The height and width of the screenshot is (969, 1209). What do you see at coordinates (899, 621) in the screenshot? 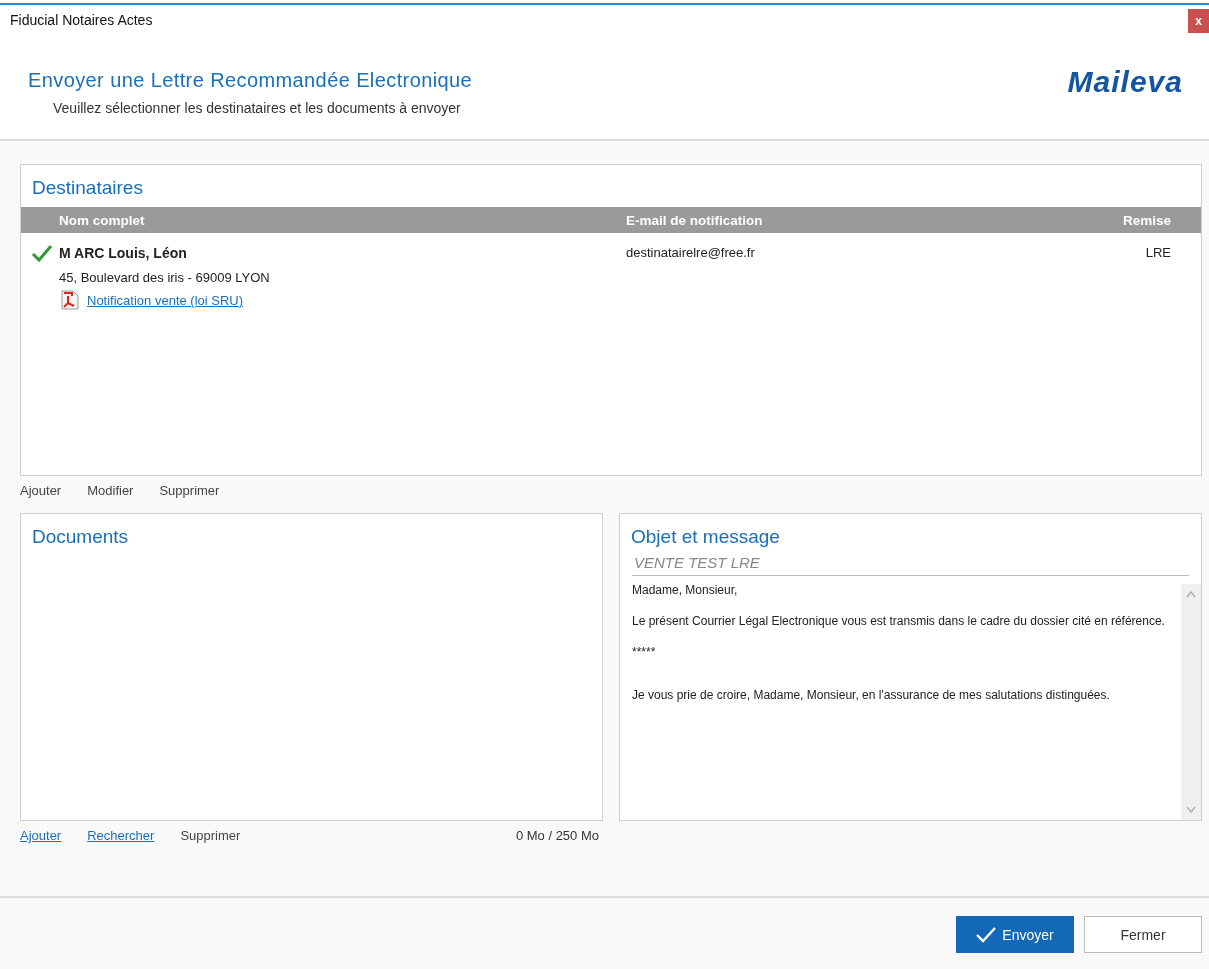
I see `message-paragraph: Le présent Courrier Légal Electronique vous est transmis dans le cadre du dossier cité en référence.` at bounding box center [899, 621].